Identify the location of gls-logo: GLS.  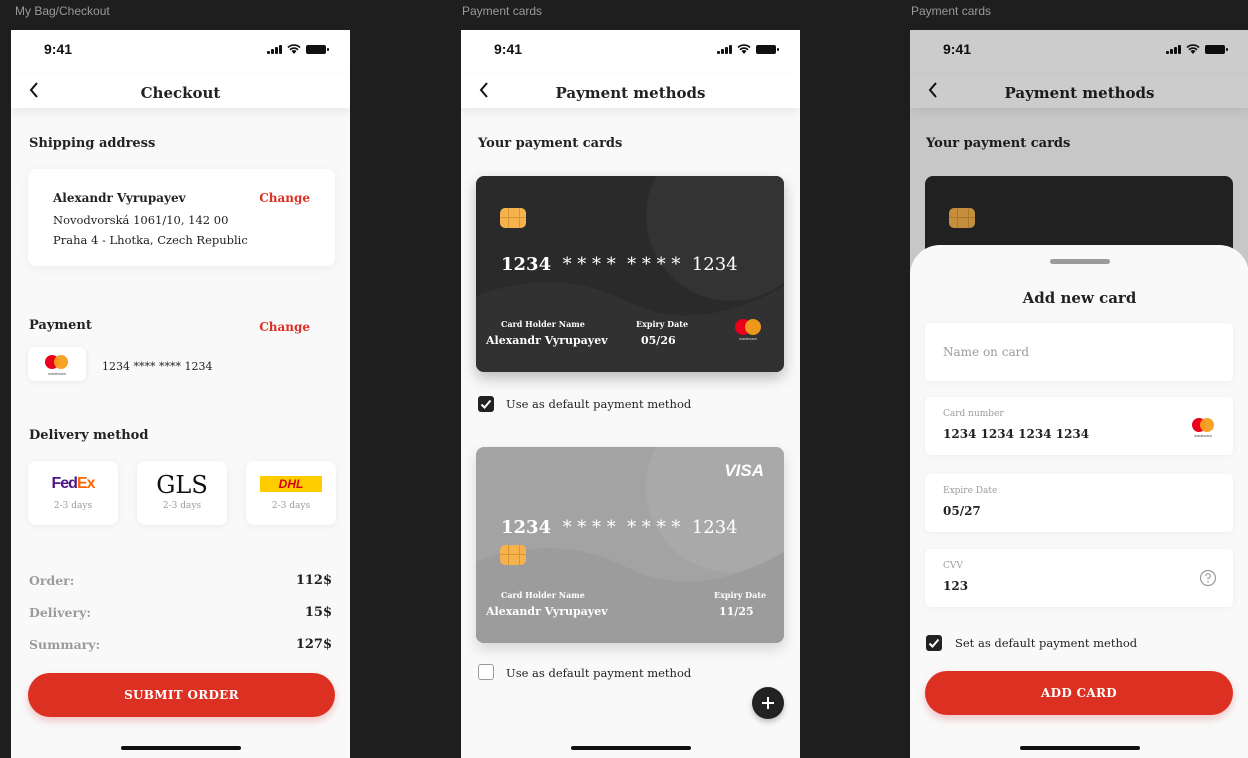
(182, 485).